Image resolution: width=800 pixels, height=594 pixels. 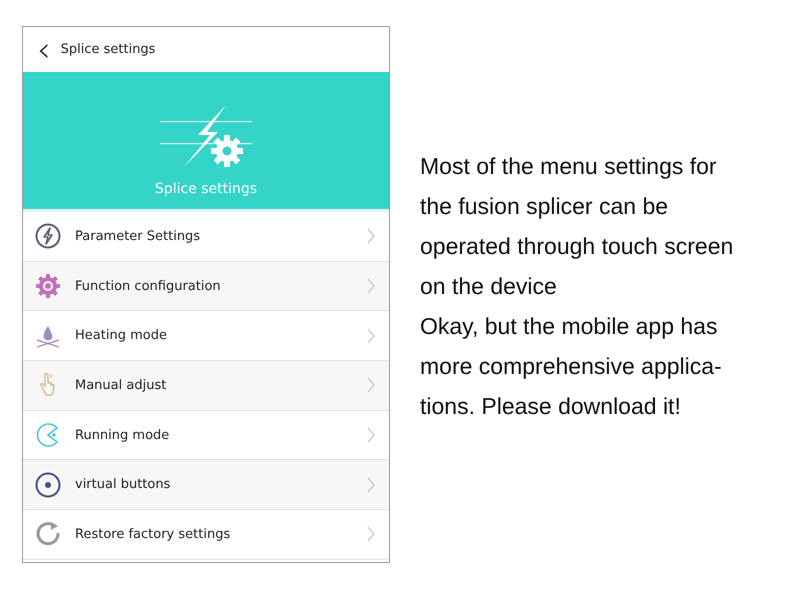 What do you see at coordinates (48, 286) in the screenshot?
I see `gear-icon` at bounding box center [48, 286].